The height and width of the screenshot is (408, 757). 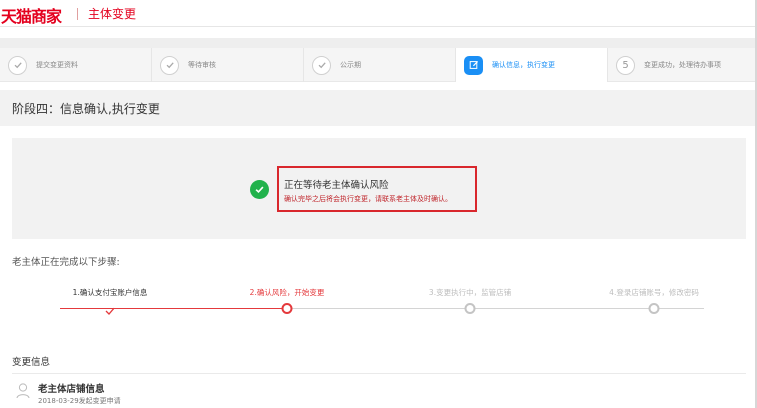 What do you see at coordinates (66, 262) in the screenshot?
I see `old-owner-steps-label: 老主体正在完成以下步骤:` at bounding box center [66, 262].